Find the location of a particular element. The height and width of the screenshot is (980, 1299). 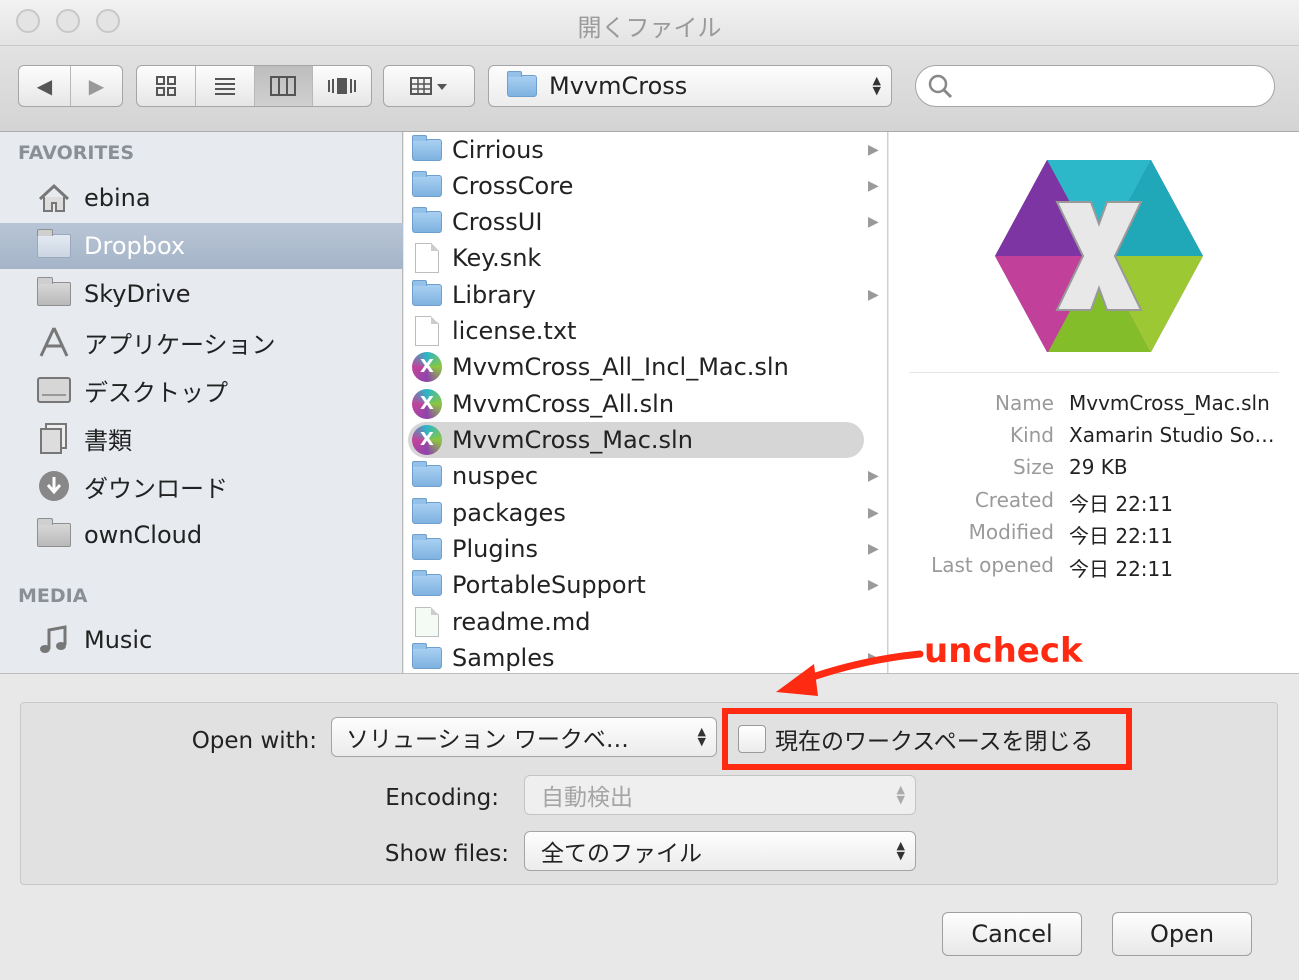

sidebar-item-skydrive: SkyDrive is located at coordinates (201, 294).